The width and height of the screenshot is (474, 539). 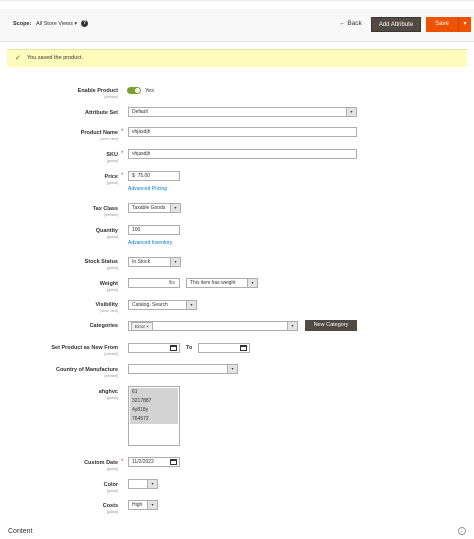 What do you see at coordinates (462, 531) in the screenshot?
I see `chevron-down-icon: ⌄` at bounding box center [462, 531].